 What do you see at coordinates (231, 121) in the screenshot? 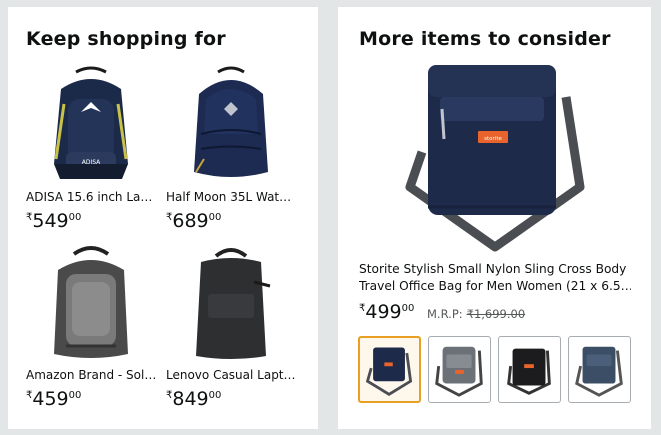
I see `backpack-blue-image` at bounding box center [231, 121].